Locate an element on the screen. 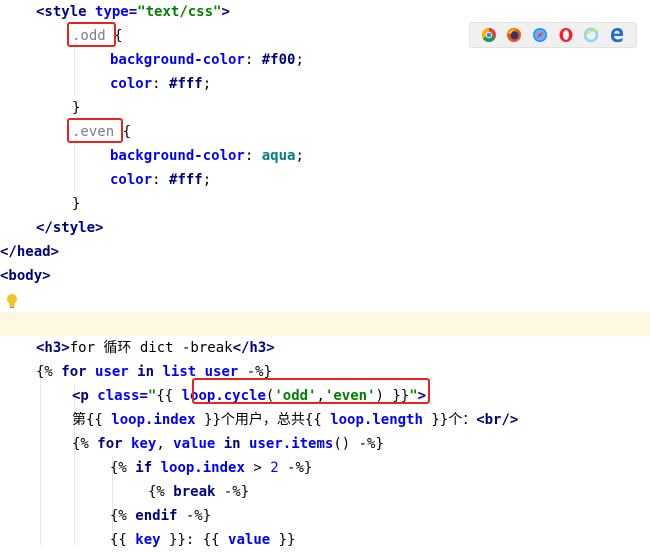 The height and width of the screenshot is (552, 650). code-line: {% for key, value in user.items() -%} is located at coordinates (325, 444).